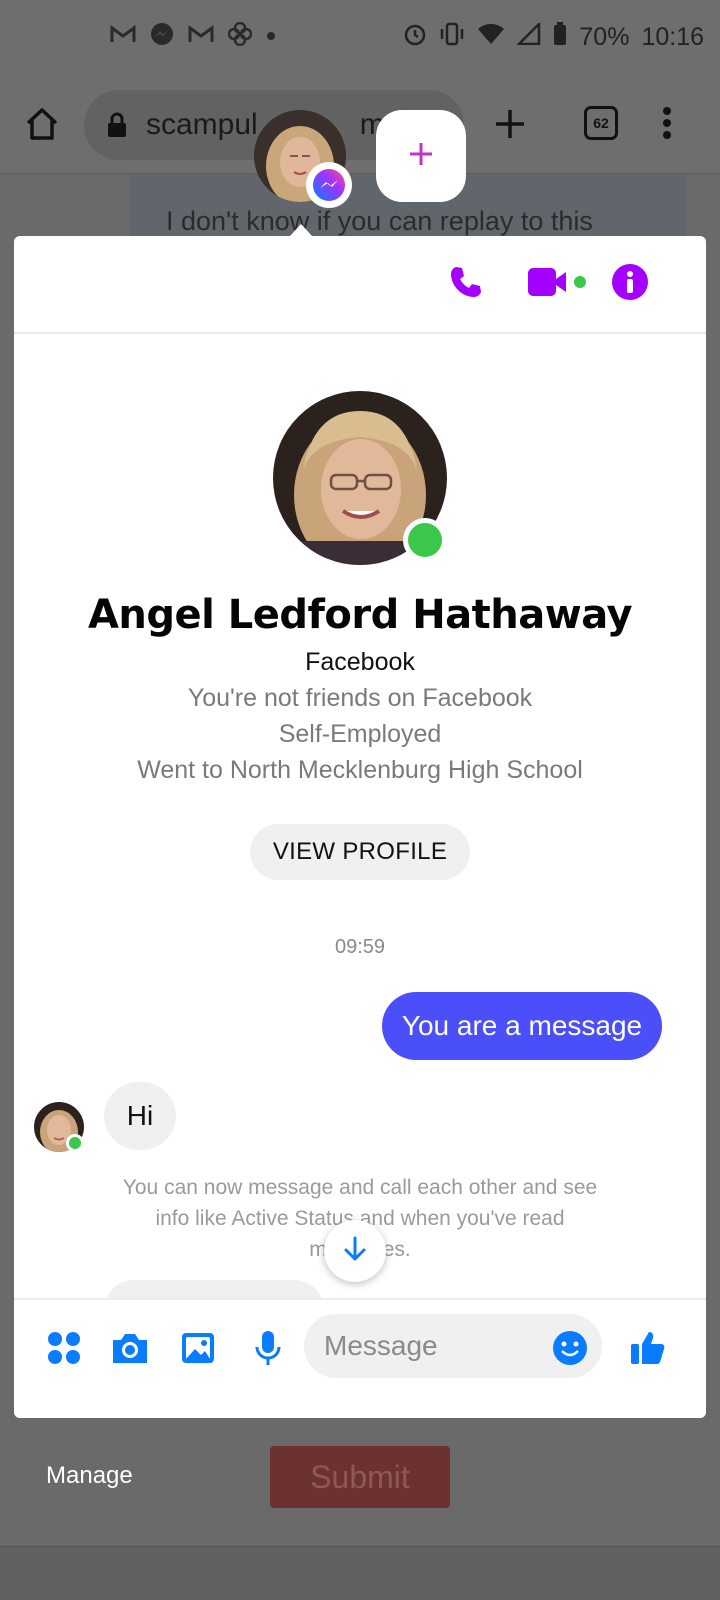 Image resolution: width=720 pixels, height=1600 pixels. Describe the element at coordinates (271, 37) in the screenshot. I see `dot-icon` at that location.